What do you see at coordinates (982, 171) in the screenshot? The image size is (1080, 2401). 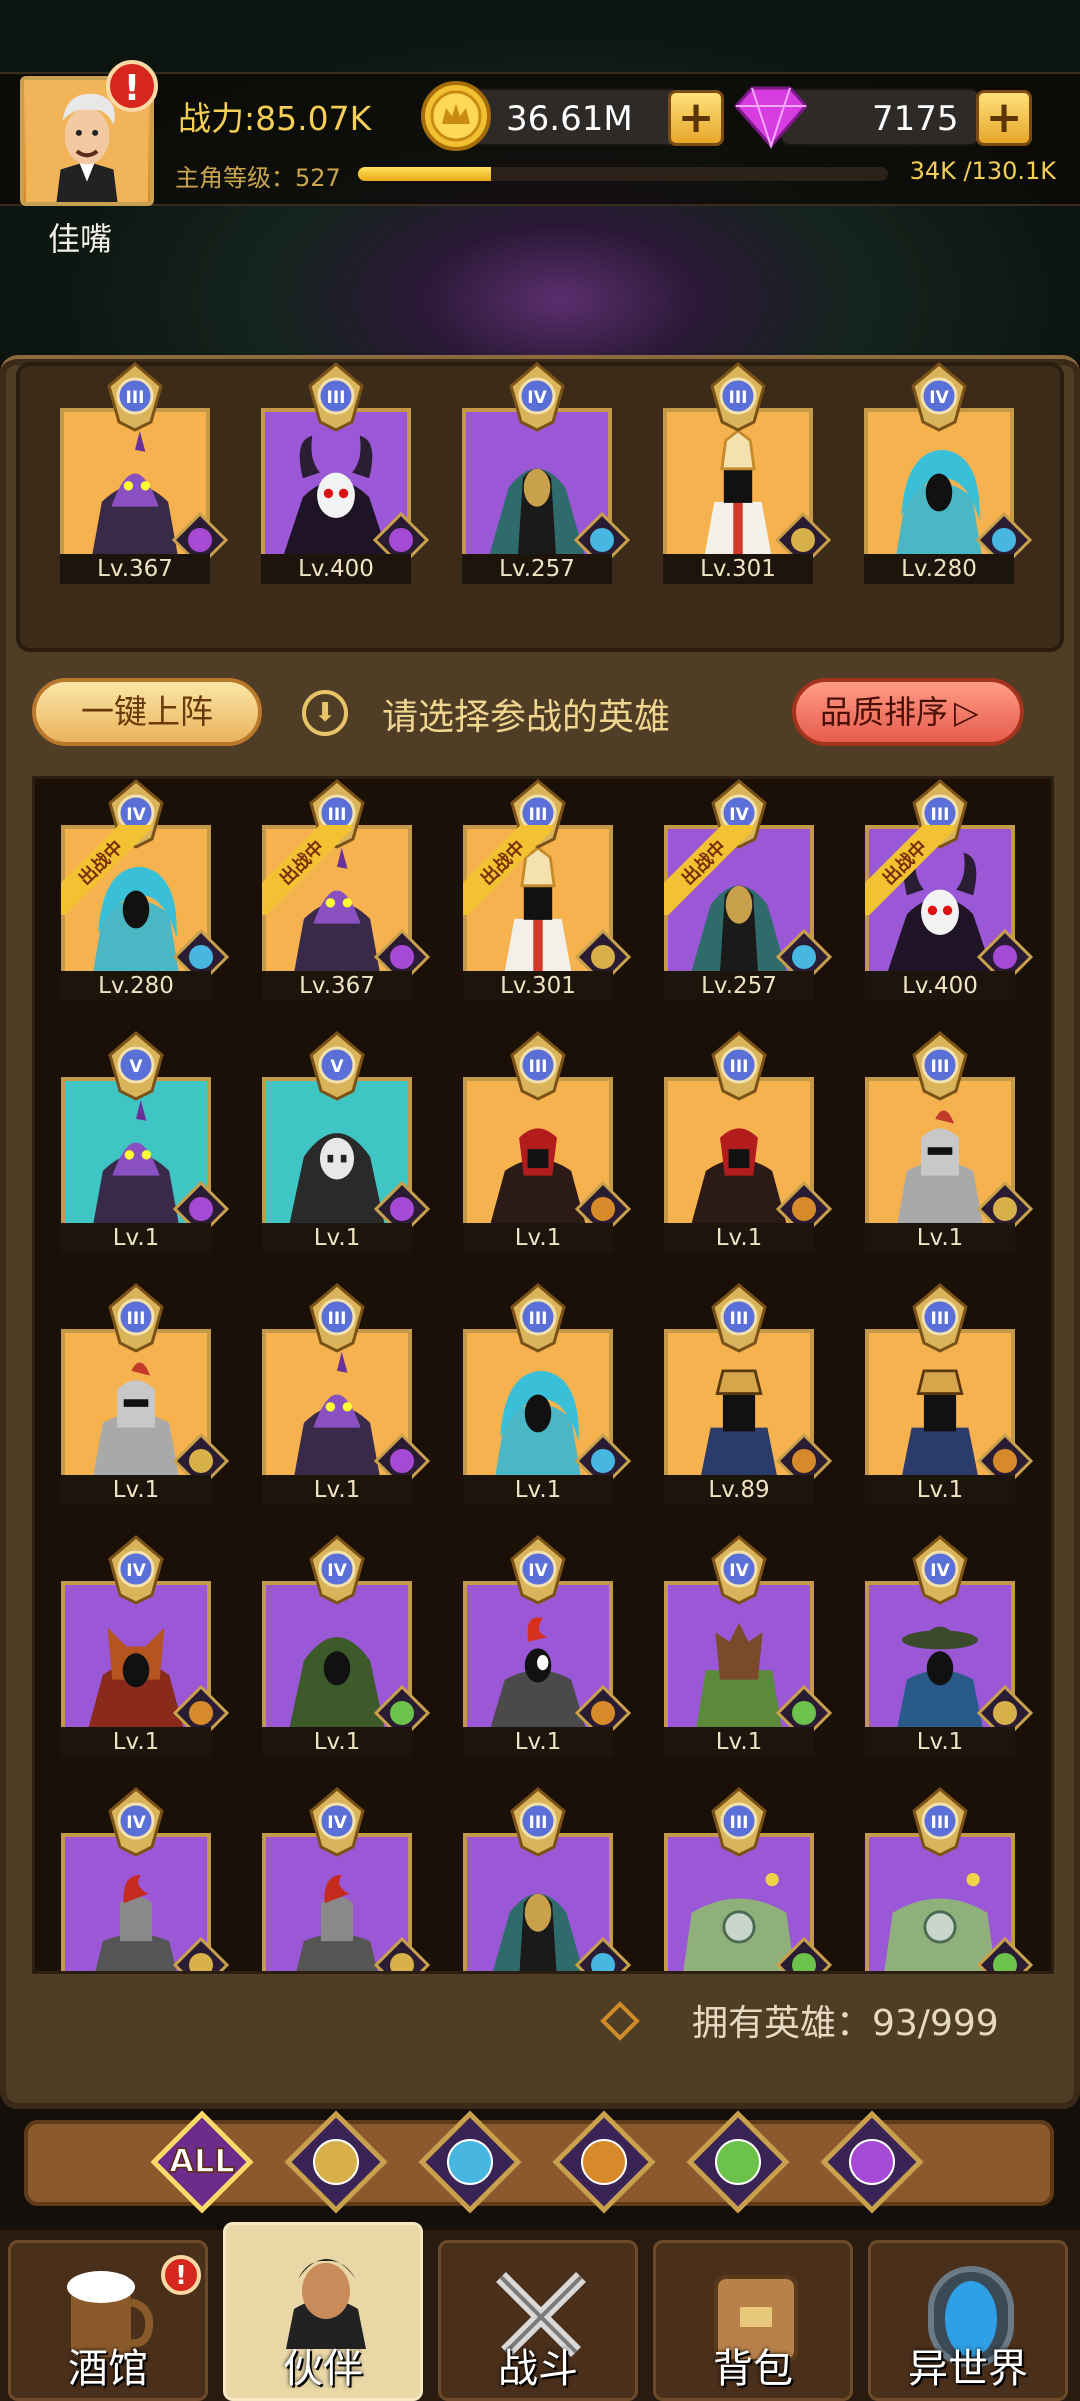 I see `xp-text: 34K /130.1K` at bounding box center [982, 171].